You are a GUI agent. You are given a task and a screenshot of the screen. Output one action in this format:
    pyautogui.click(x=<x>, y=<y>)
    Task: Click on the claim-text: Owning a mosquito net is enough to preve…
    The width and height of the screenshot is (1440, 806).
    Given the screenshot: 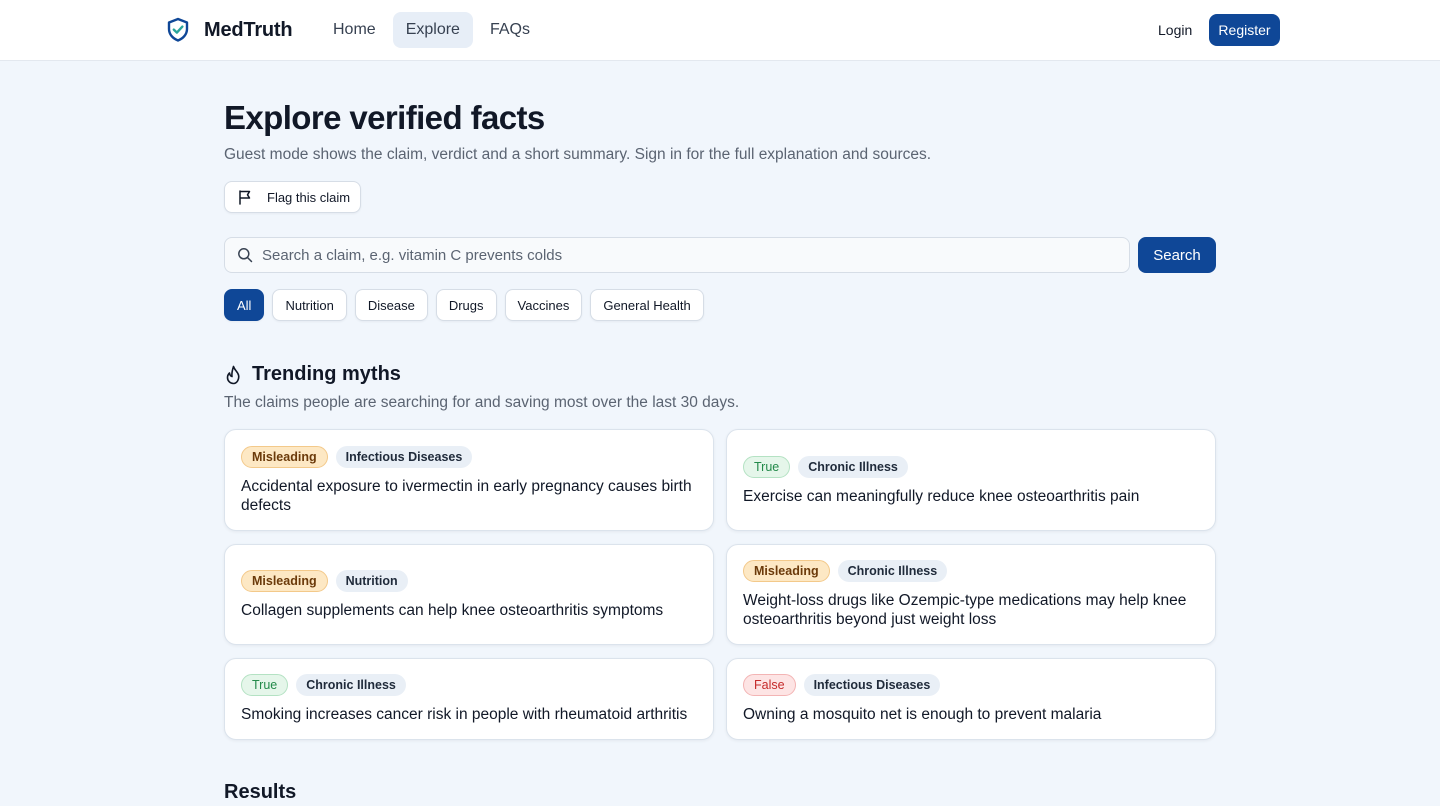 What is the action you would take?
    pyautogui.click(x=922, y=714)
    